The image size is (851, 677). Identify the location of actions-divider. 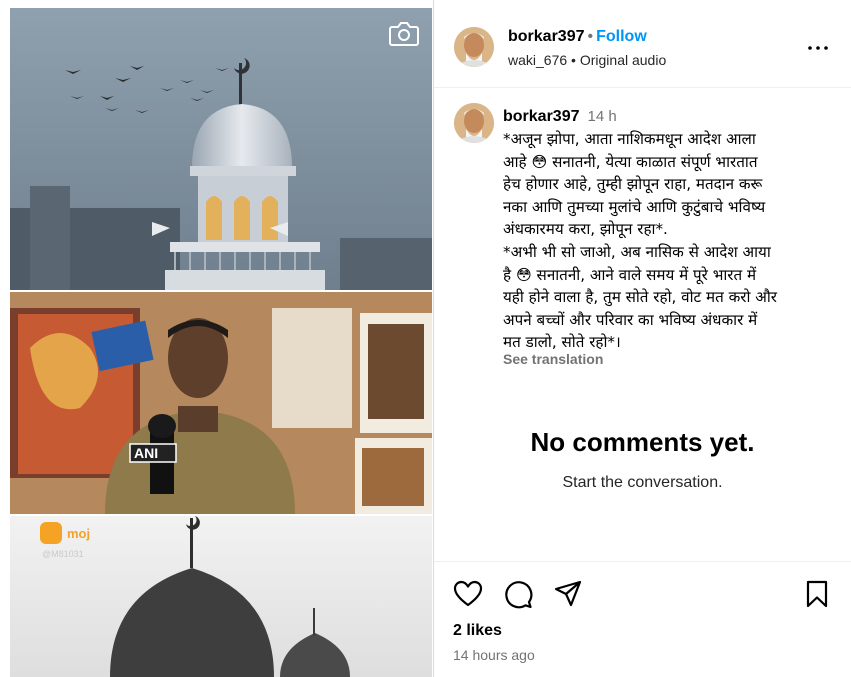
(642, 561).